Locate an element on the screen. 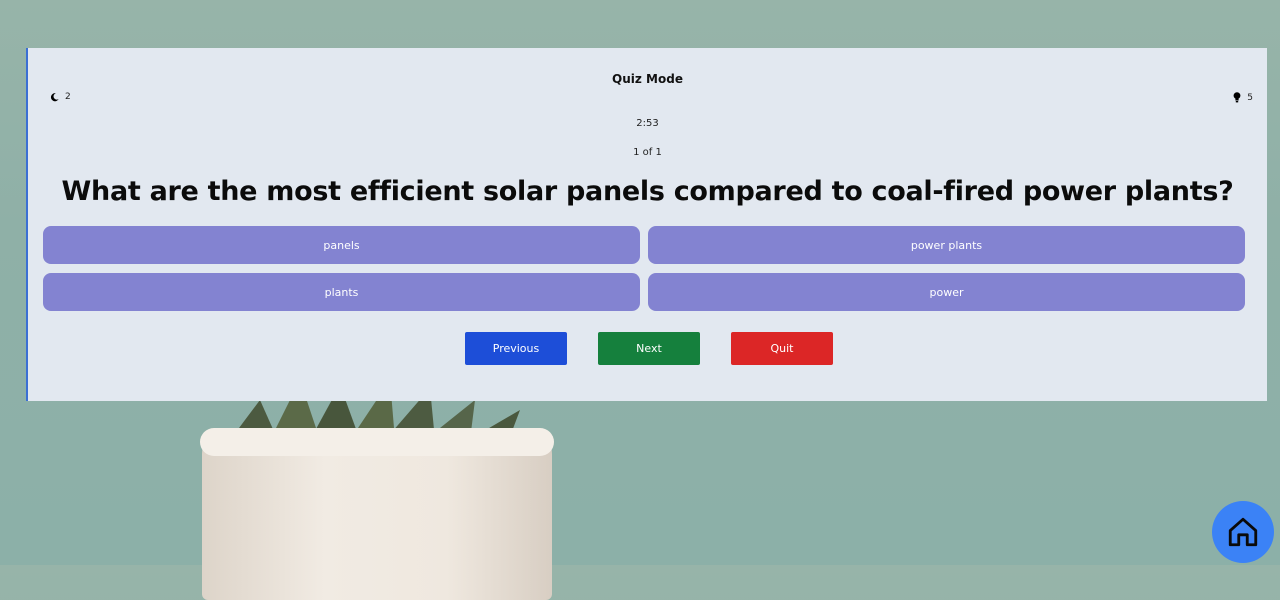 The height and width of the screenshot is (600, 1280). hint-stat: 5 is located at coordinates (1243, 97).